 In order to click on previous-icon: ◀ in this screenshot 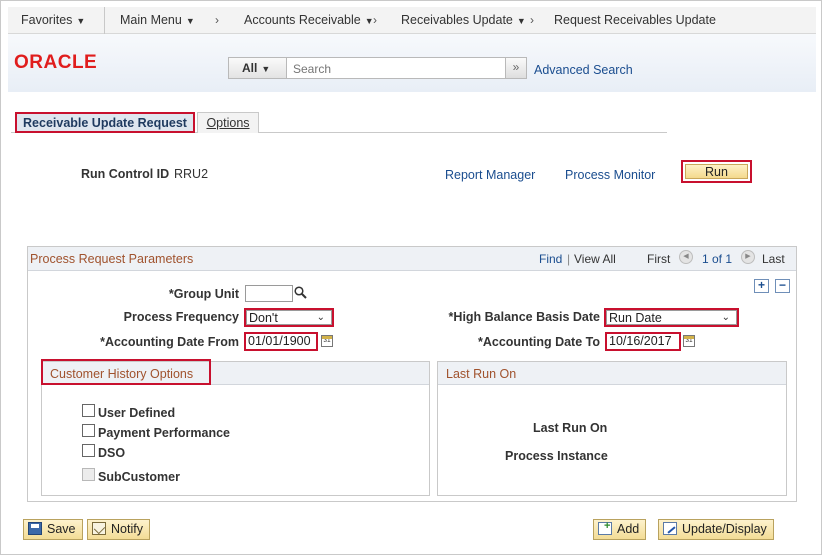, I will do `click(686, 257)`.